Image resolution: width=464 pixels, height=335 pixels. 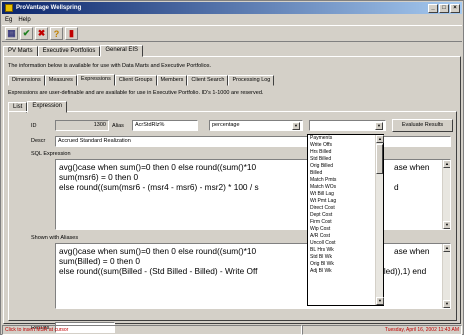 I want to click on menu-bar: Eg Help, so click(x=232, y=19).